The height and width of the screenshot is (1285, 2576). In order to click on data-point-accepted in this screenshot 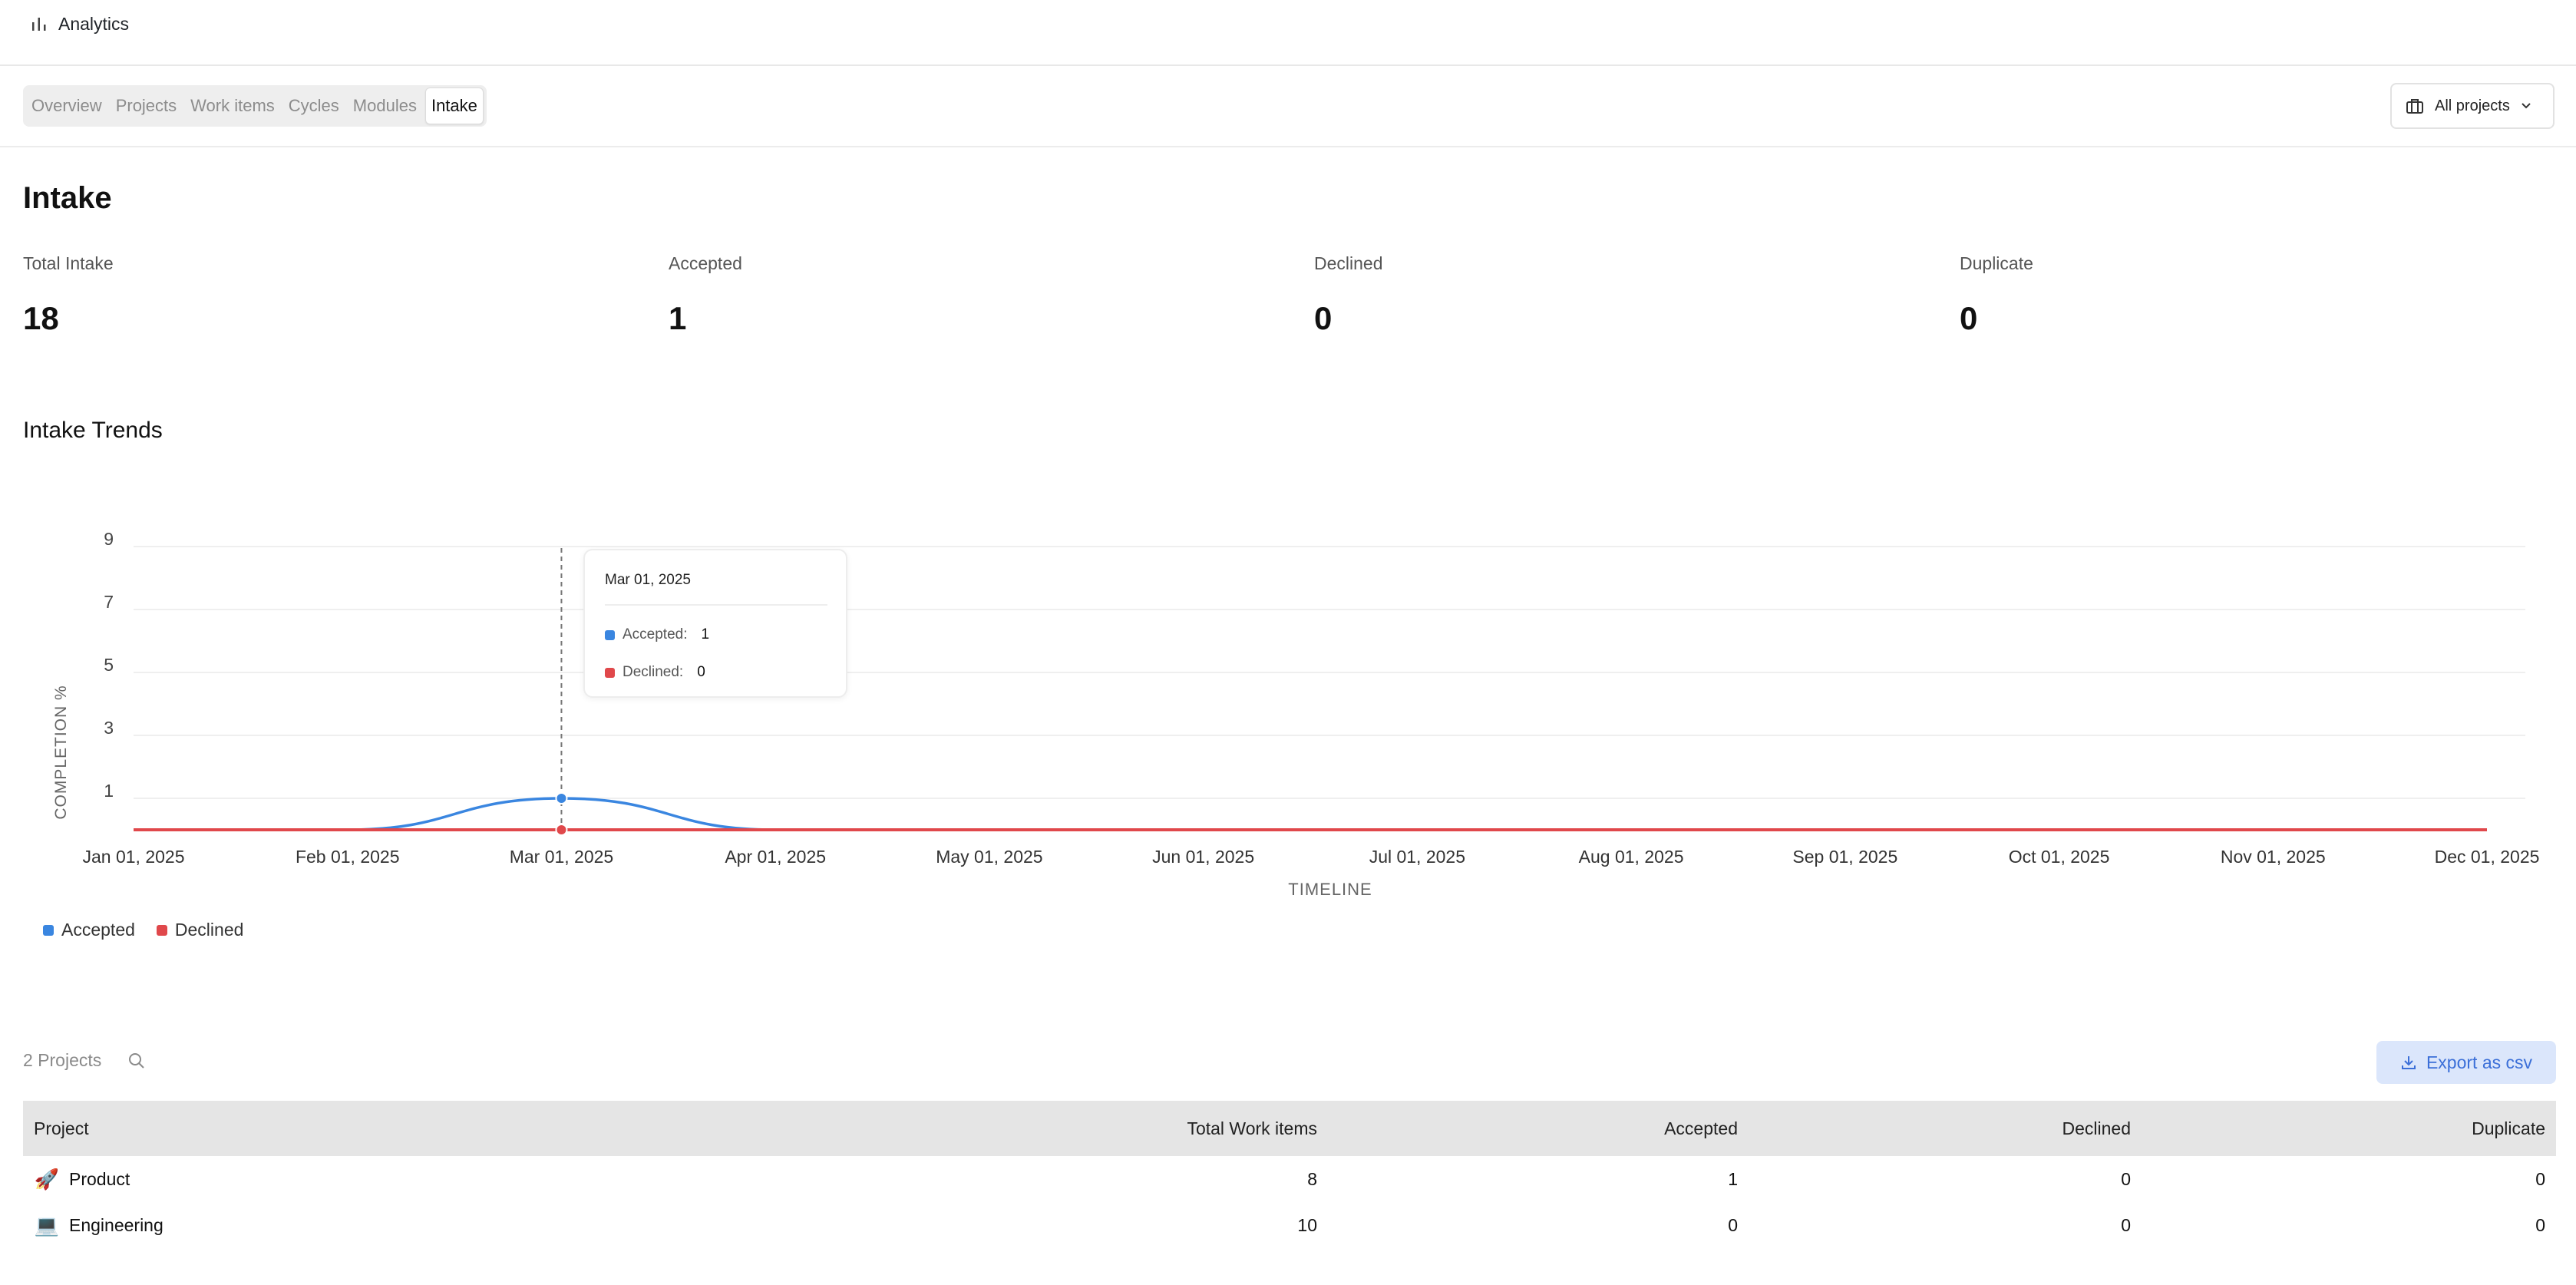, I will do `click(561, 798)`.